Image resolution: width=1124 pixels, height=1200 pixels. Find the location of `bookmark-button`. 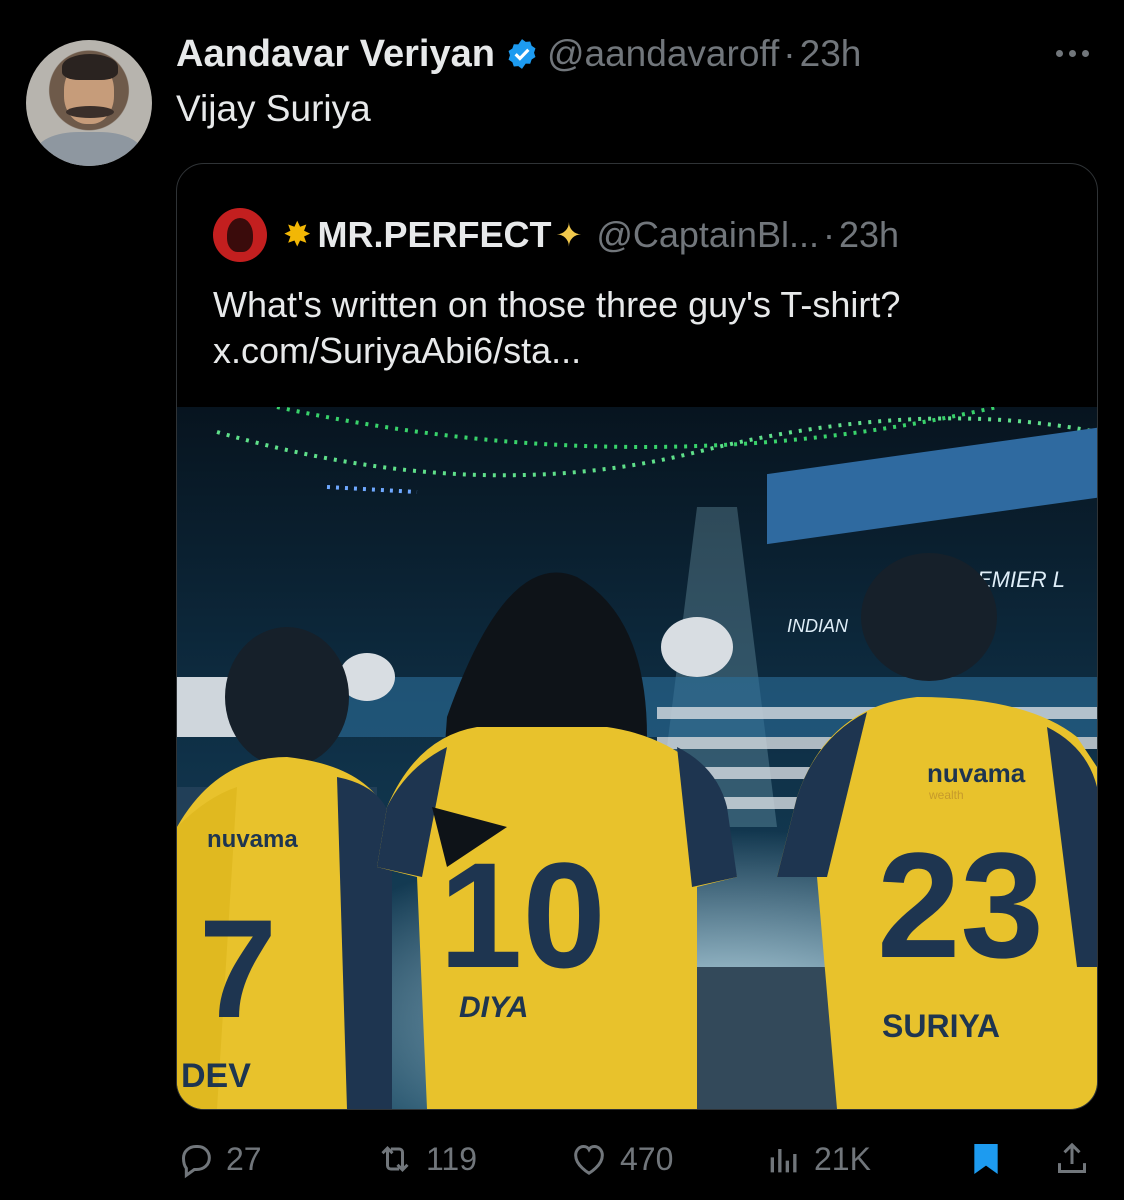

bookmark-button is located at coordinates (991, 1159).